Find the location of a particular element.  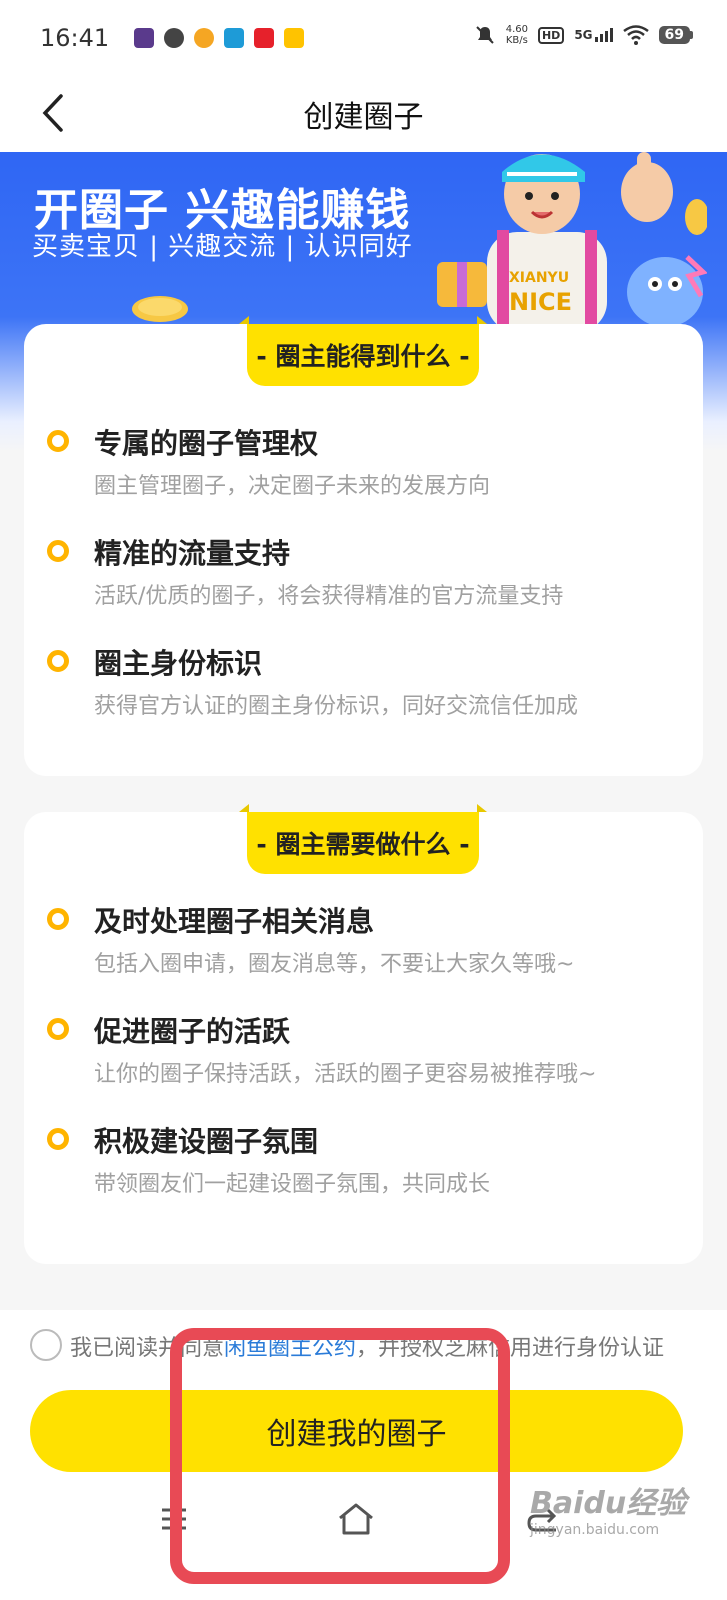

agree-checkbox is located at coordinates (46, 1345).